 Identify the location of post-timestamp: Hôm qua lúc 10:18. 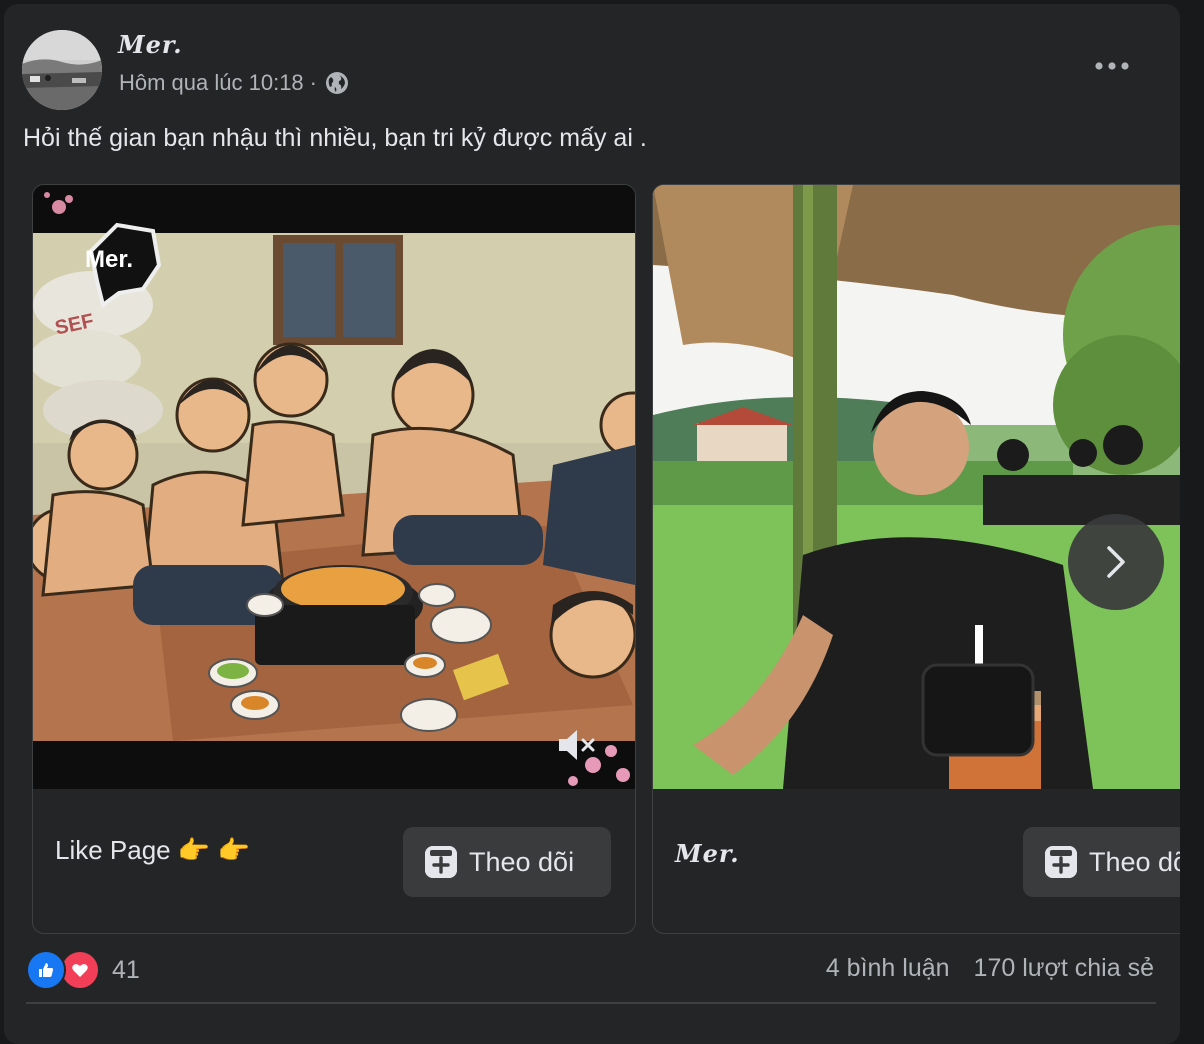
(211, 83).